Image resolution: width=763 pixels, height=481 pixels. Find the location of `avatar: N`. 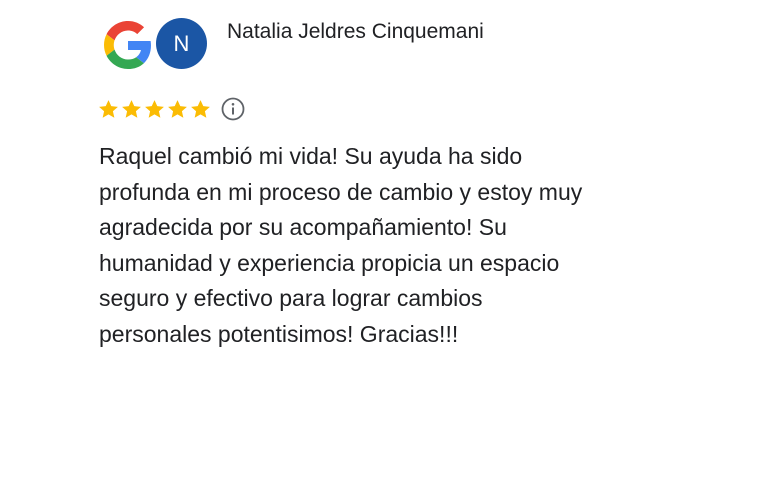

avatar: N is located at coordinates (181, 43).